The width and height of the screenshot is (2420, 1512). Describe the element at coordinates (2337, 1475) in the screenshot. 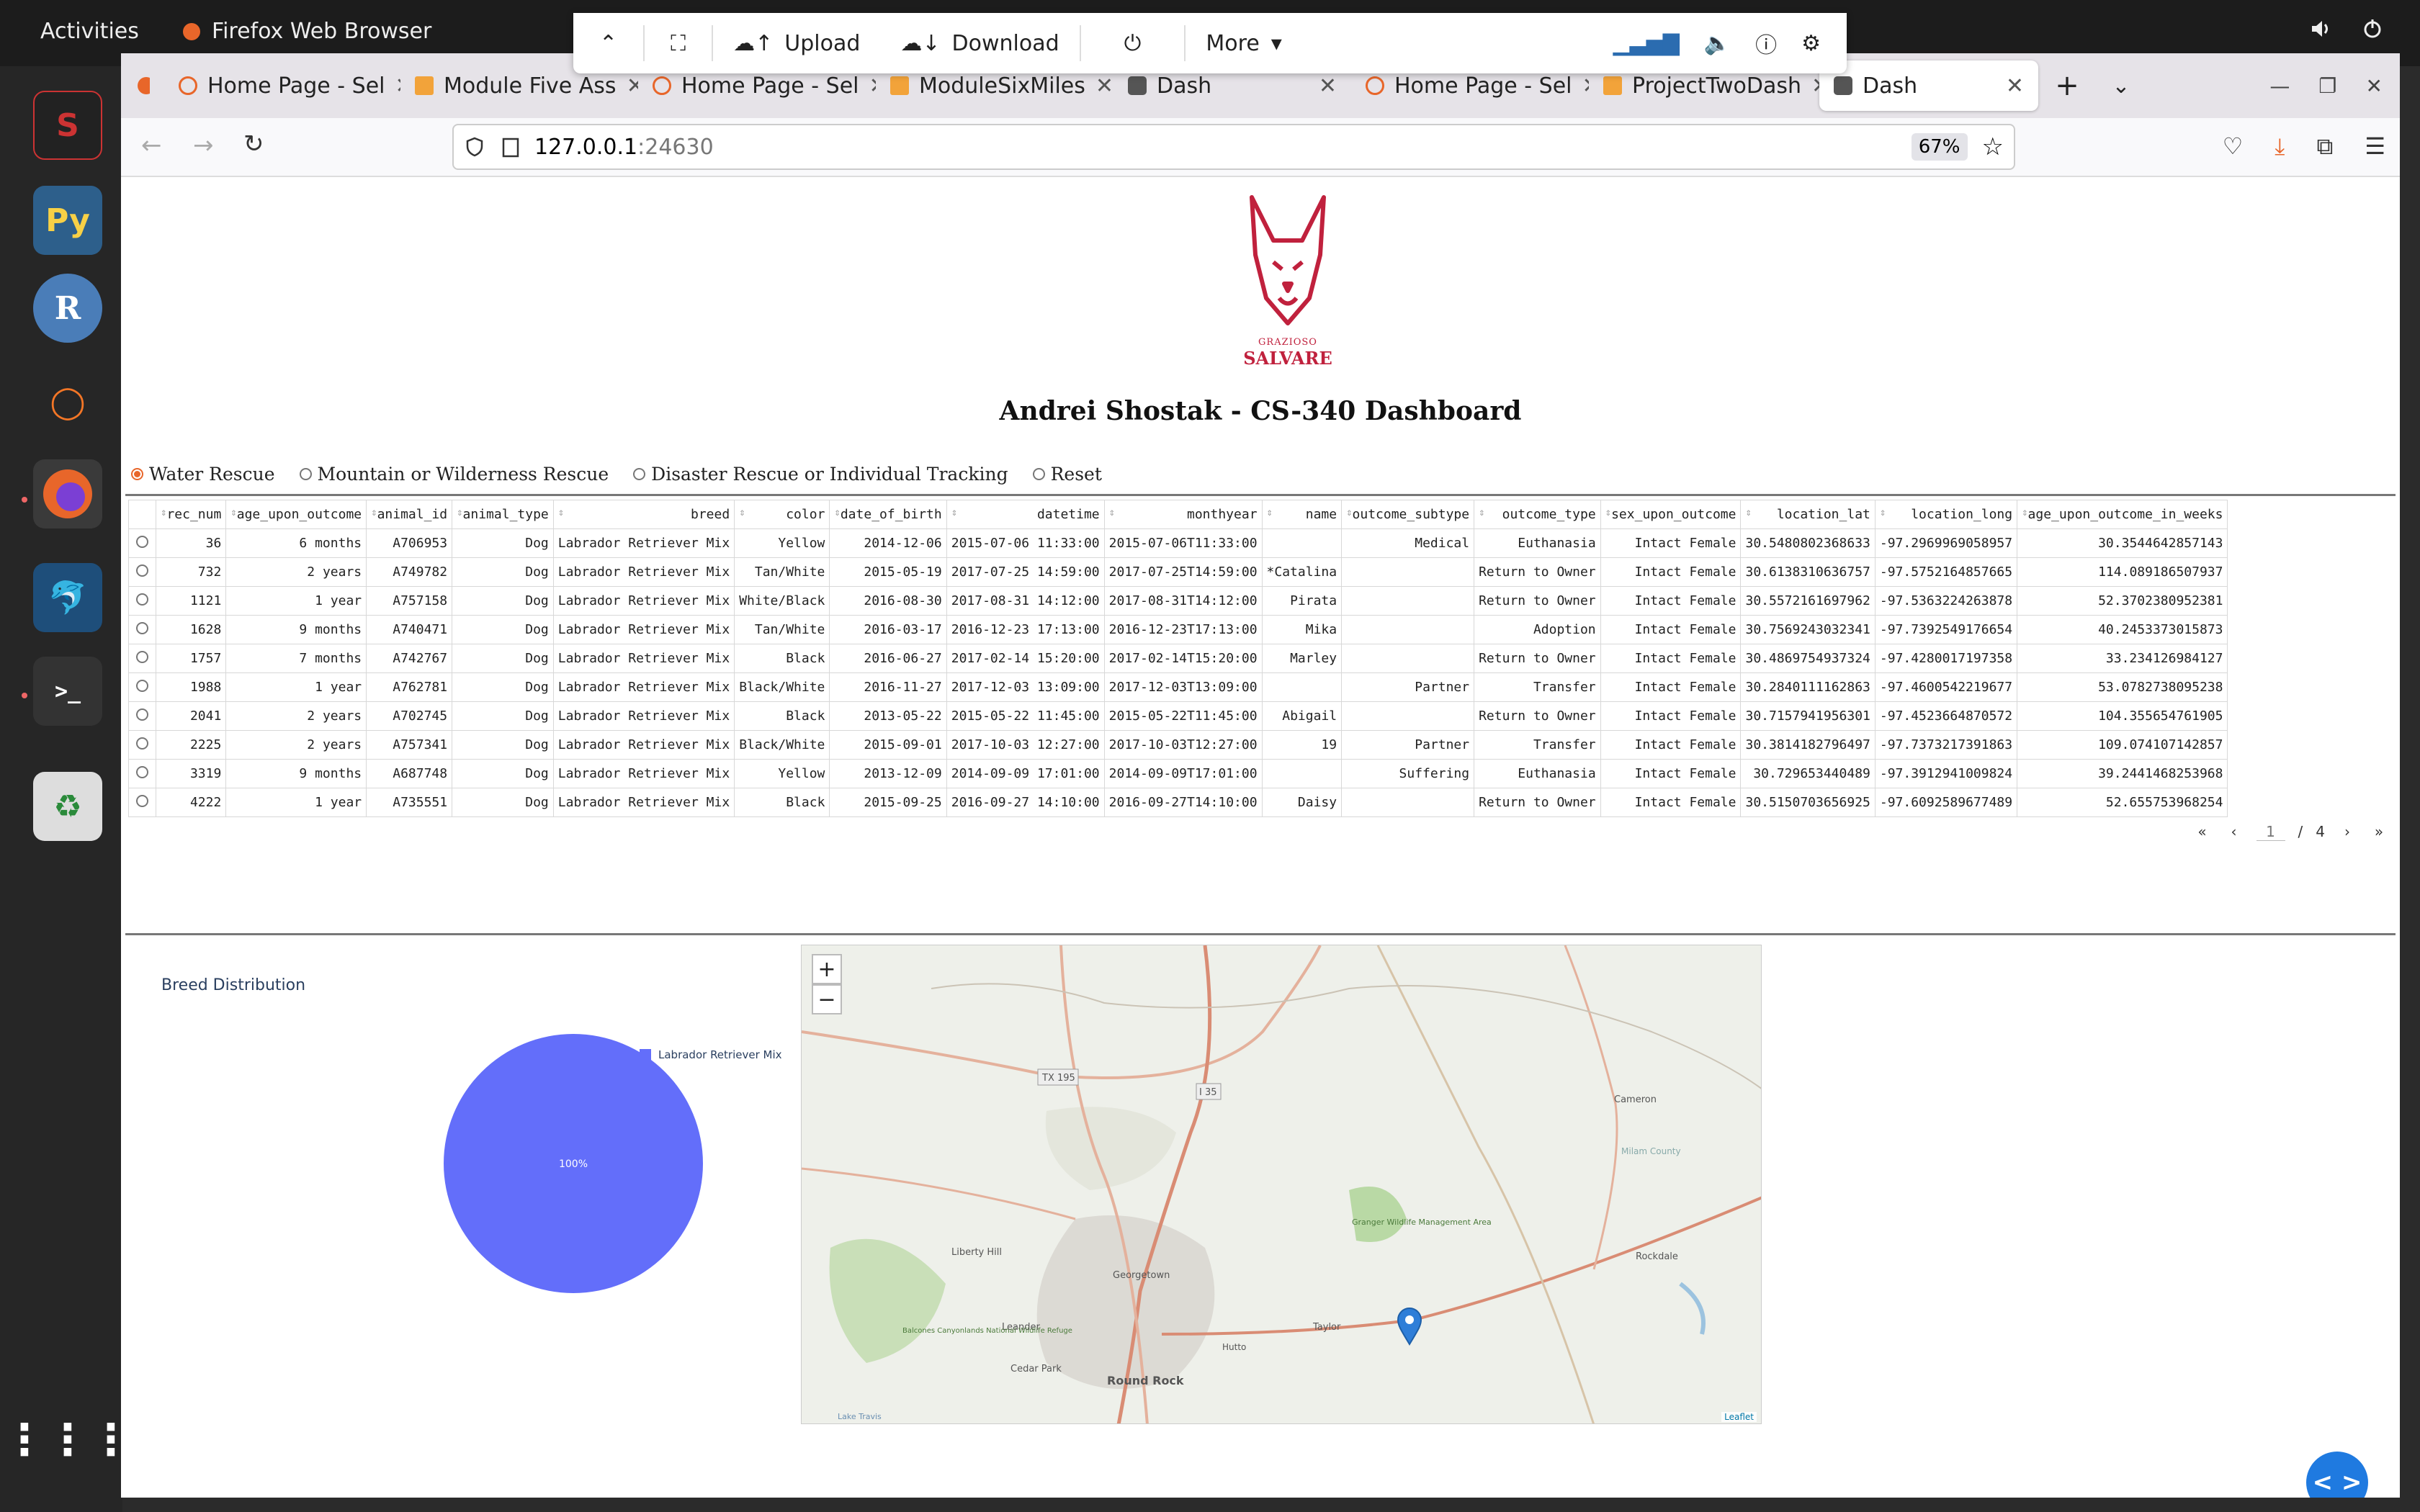

I see `dash-debug-button: < >` at that location.